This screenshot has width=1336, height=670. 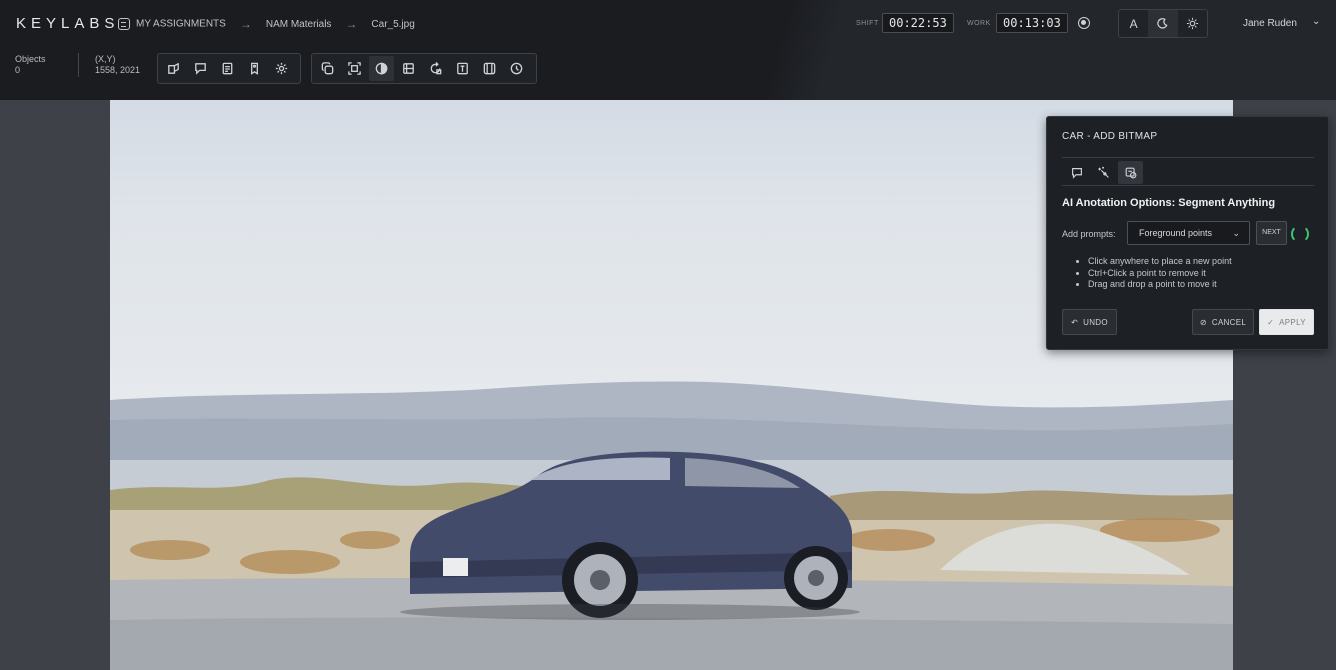 I want to click on layers-tool-button, so click(x=408, y=68).